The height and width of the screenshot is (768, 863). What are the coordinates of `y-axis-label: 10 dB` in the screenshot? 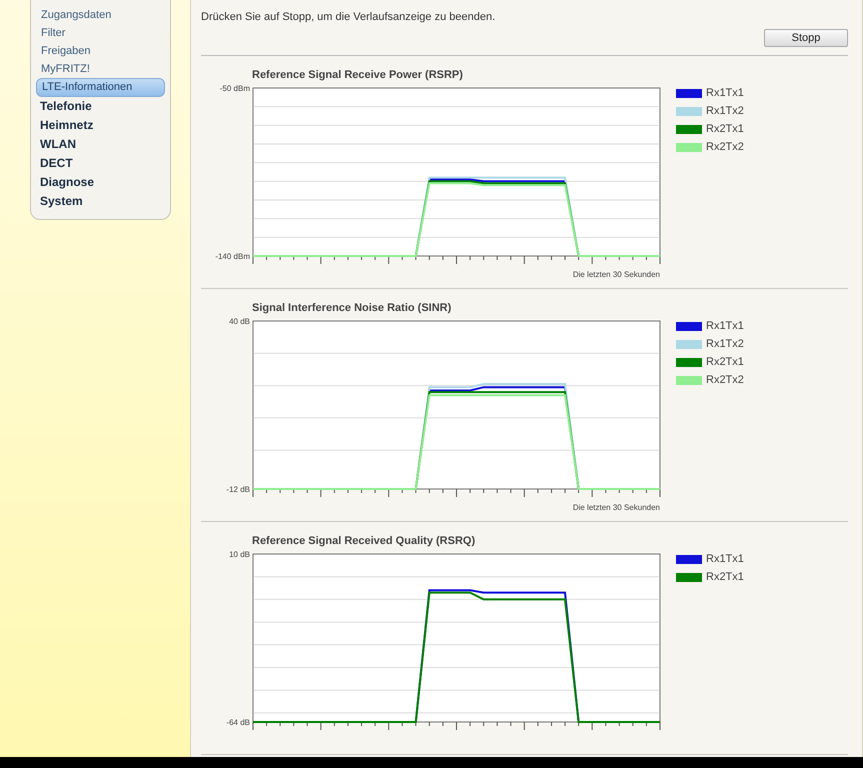 It's located at (239, 554).